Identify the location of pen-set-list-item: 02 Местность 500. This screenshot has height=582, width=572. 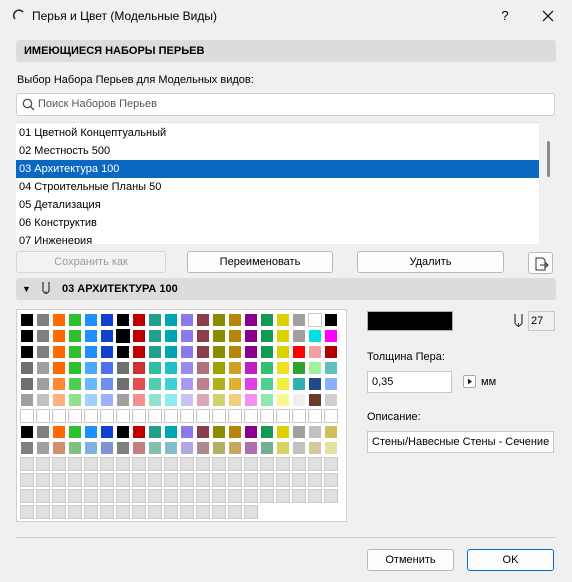
(277, 151).